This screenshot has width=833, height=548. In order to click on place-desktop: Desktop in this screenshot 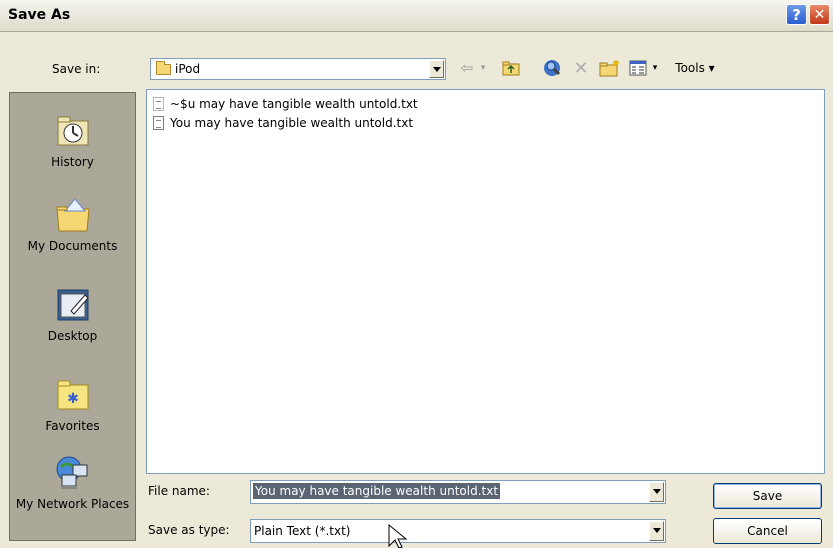, I will do `click(72, 314)`.